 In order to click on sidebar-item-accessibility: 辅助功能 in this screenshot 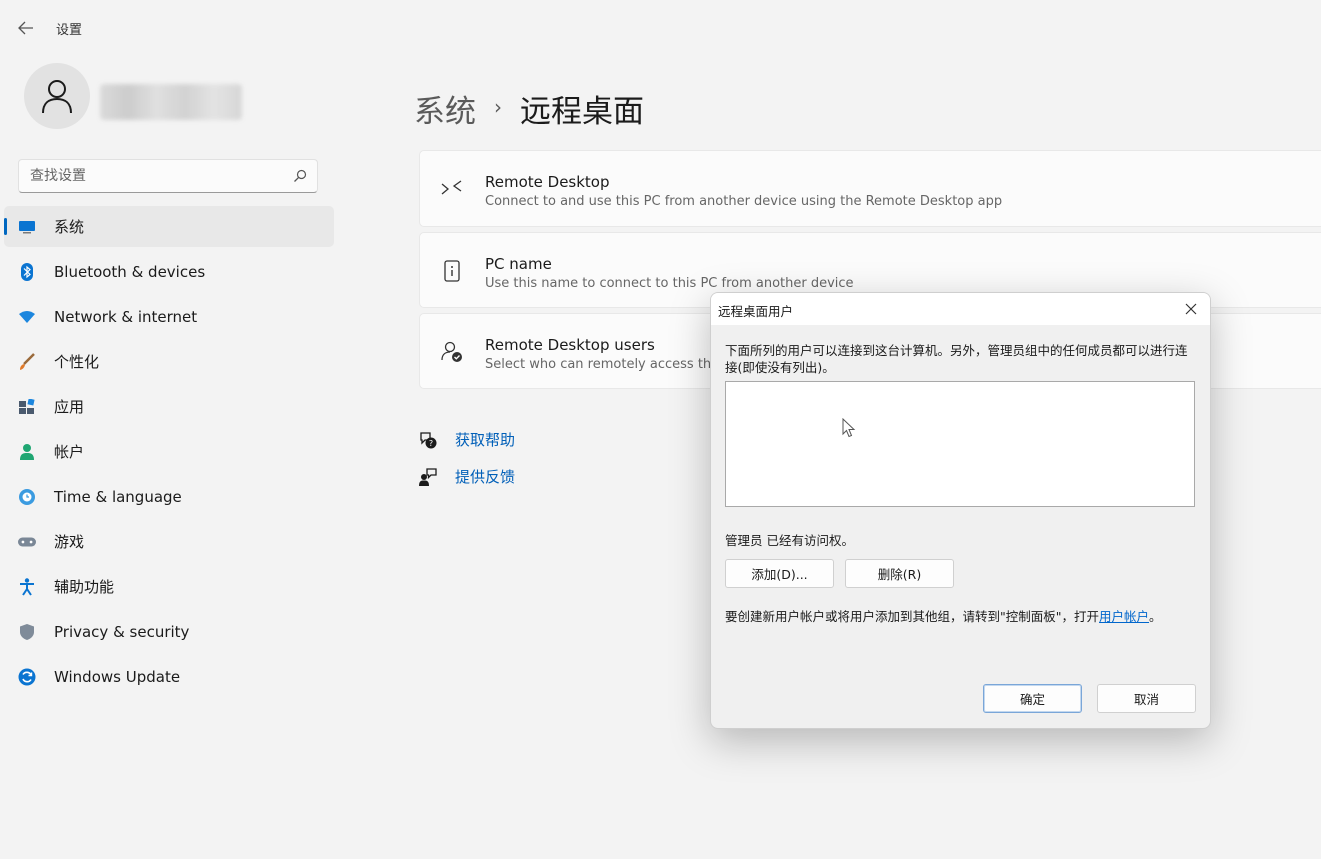, I will do `click(169, 586)`.